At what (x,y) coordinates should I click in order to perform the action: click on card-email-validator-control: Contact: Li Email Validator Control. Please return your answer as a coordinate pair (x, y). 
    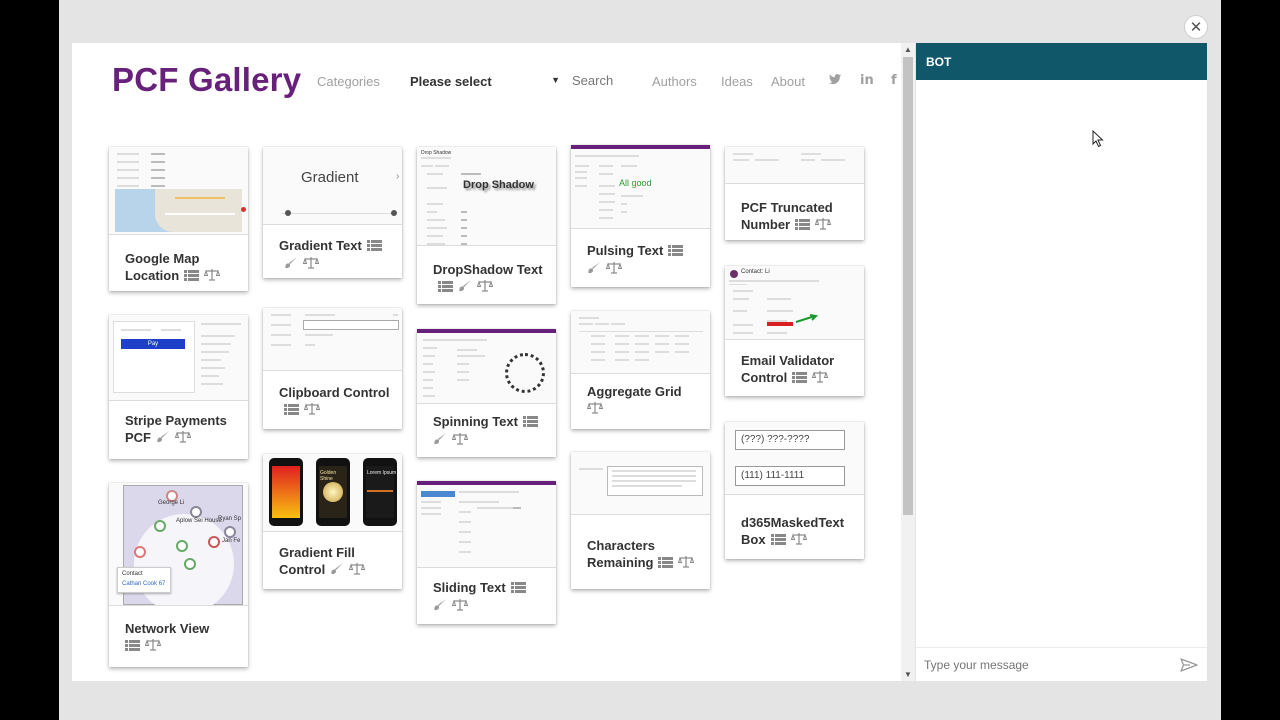
    Looking at the image, I should click on (794, 331).